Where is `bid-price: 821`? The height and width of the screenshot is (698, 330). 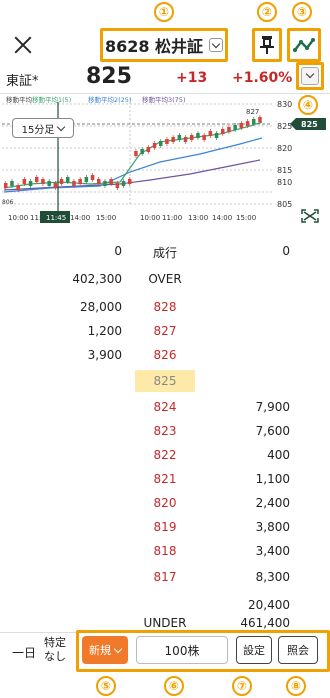 bid-price: 821 is located at coordinates (165, 479).